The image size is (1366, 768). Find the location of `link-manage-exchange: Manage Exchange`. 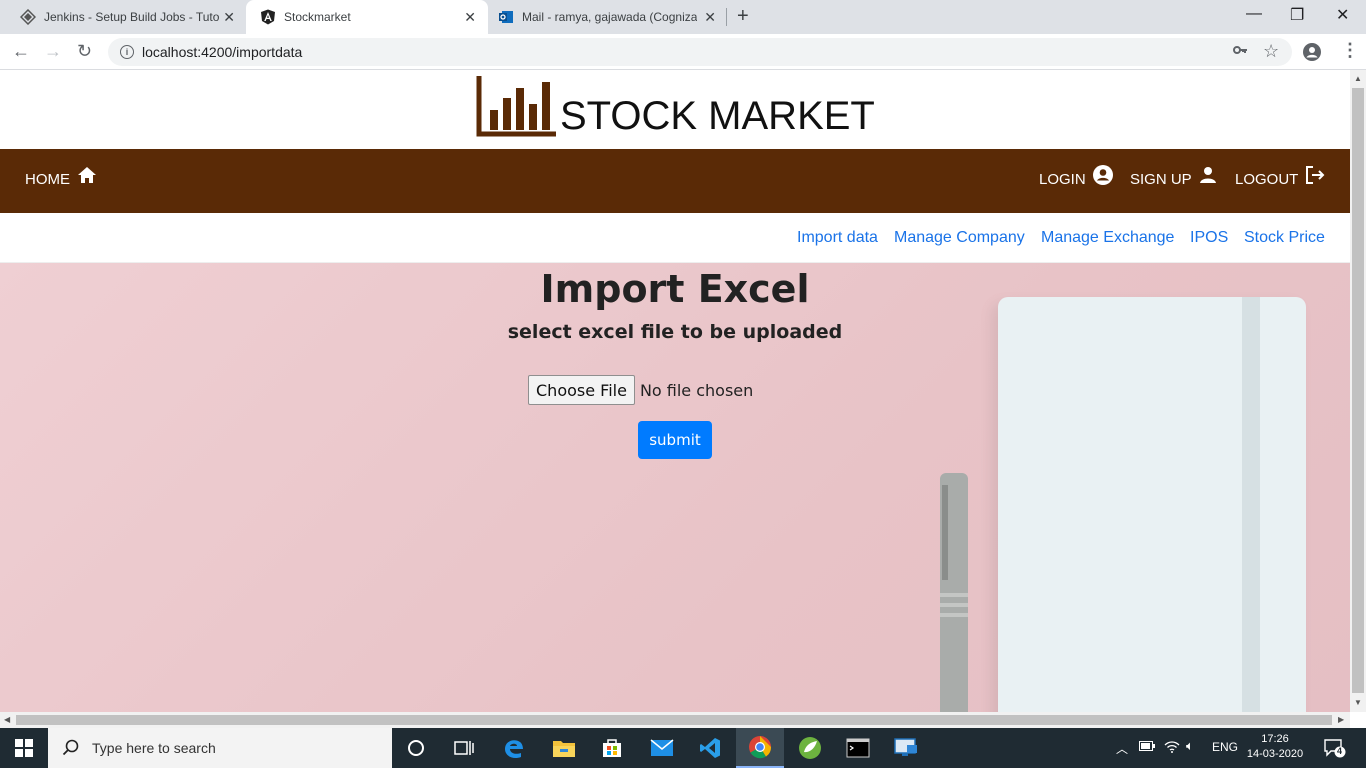

link-manage-exchange: Manage Exchange is located at coordinates (1107, 238).